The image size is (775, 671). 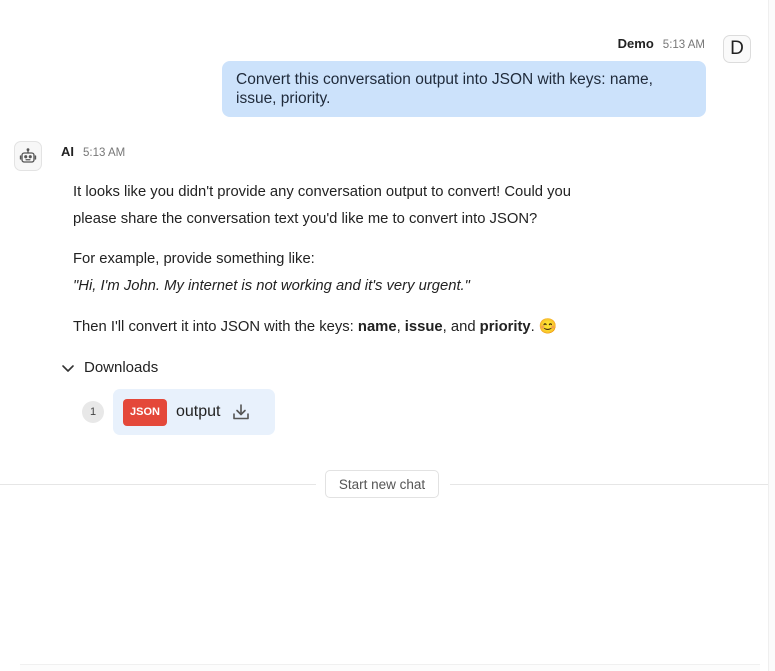 What do you see at coordinates (423, 327) in the screenshot?
I see `key-issue: issue` at bounding box center [423, 327].